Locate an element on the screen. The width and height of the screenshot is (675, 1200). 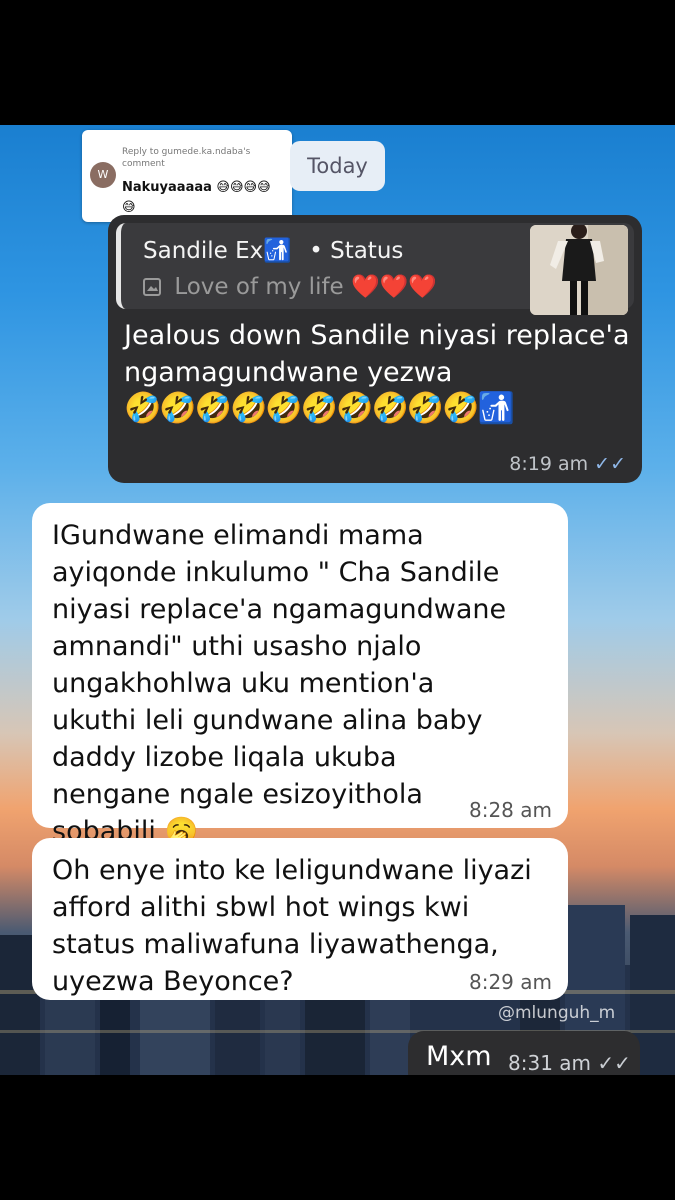
message-timestamp: 8:19 am ✓✓ is located at coordinates (567, 464).